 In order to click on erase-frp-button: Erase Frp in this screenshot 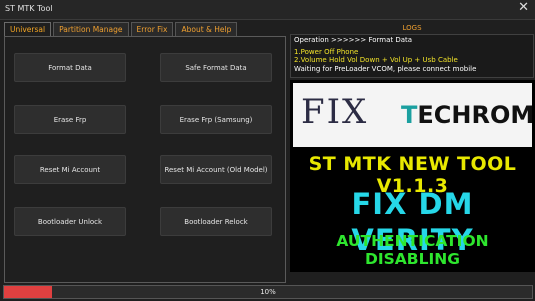, I will do `click(70, 119)`.